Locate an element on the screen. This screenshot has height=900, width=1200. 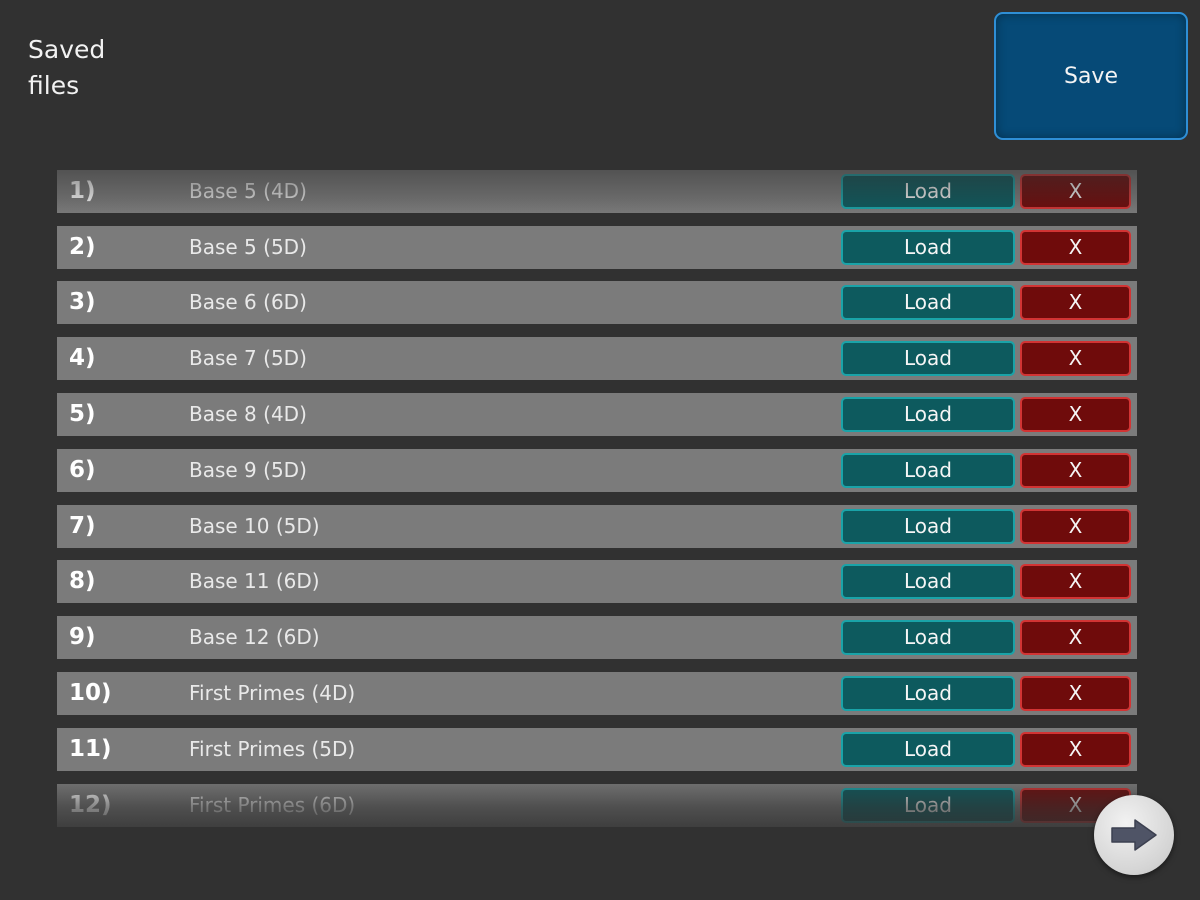
file-name: Base 5 (5D) is located at coordinates (248, 247).